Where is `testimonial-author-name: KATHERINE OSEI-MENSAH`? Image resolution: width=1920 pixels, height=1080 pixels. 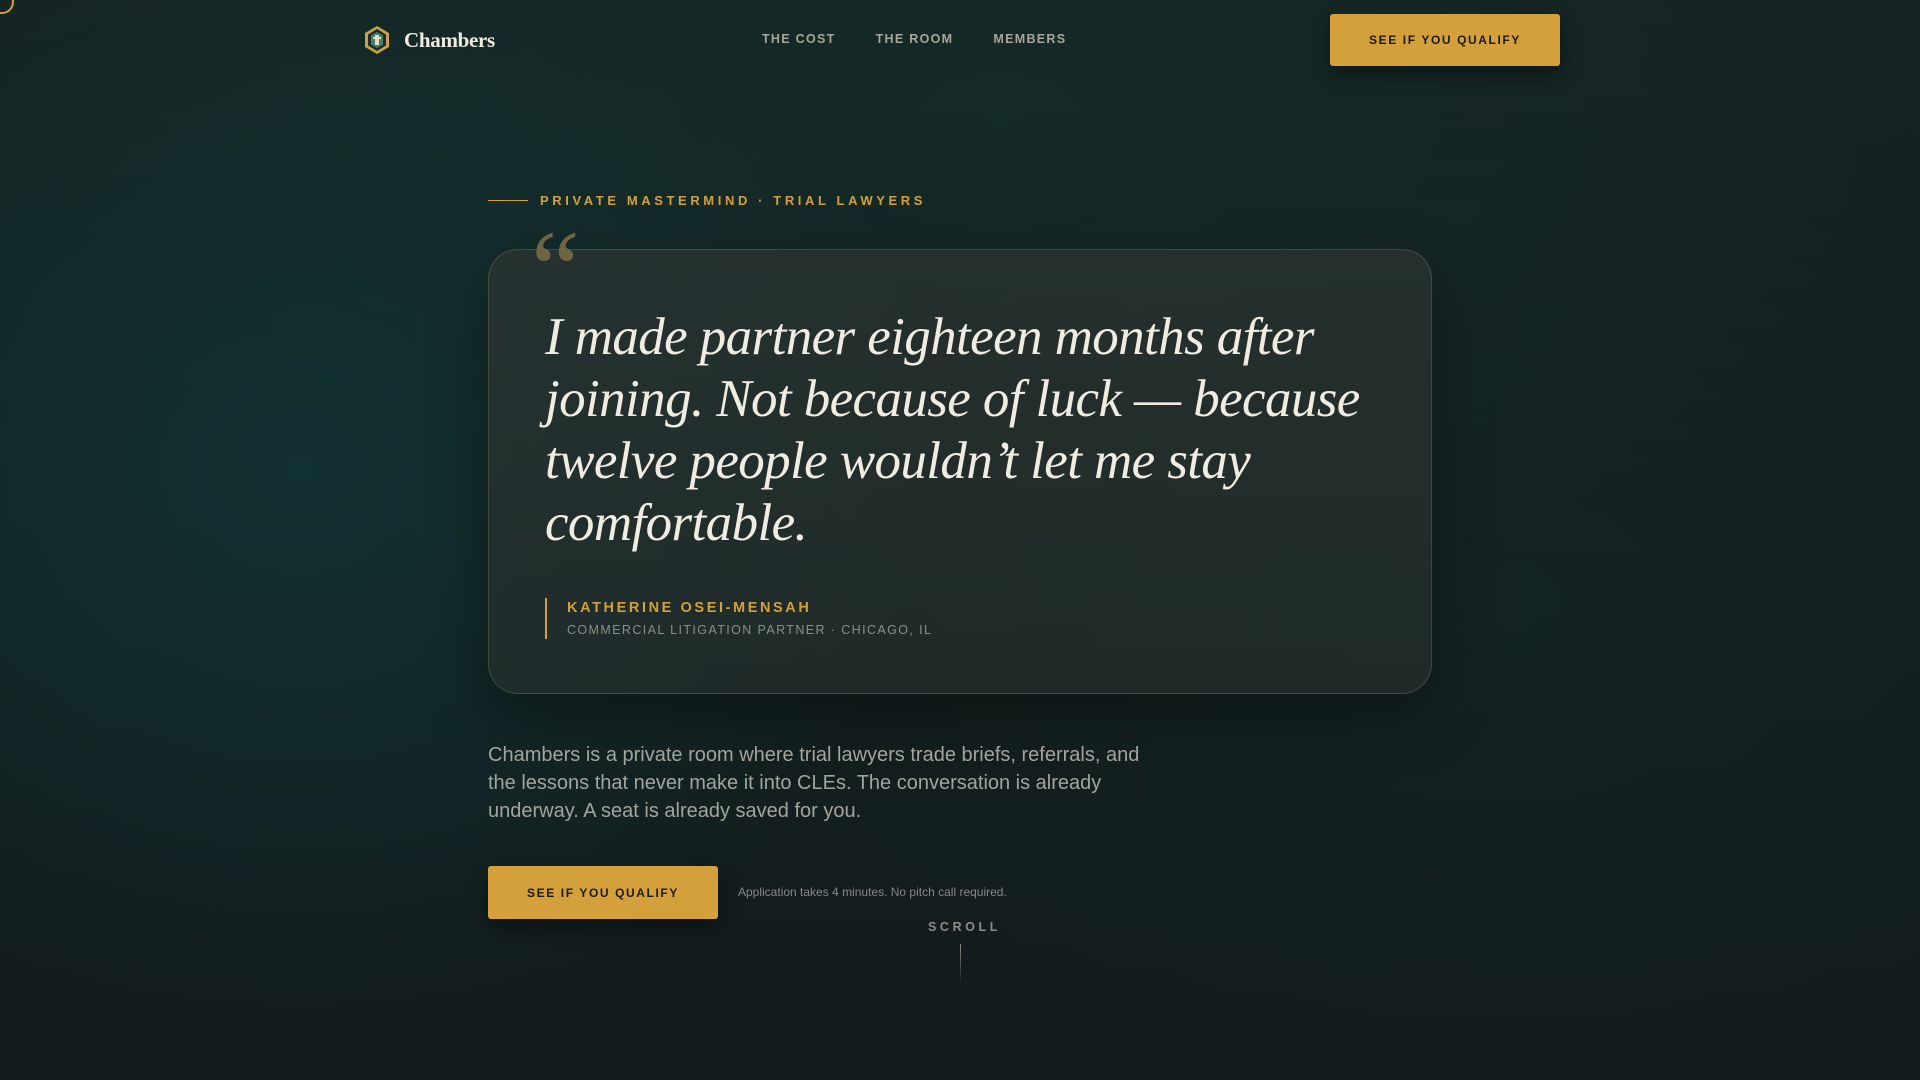
testimonial-author-name: KATHERINE OSEI-MENSAH is located at coordinates (689, 608).